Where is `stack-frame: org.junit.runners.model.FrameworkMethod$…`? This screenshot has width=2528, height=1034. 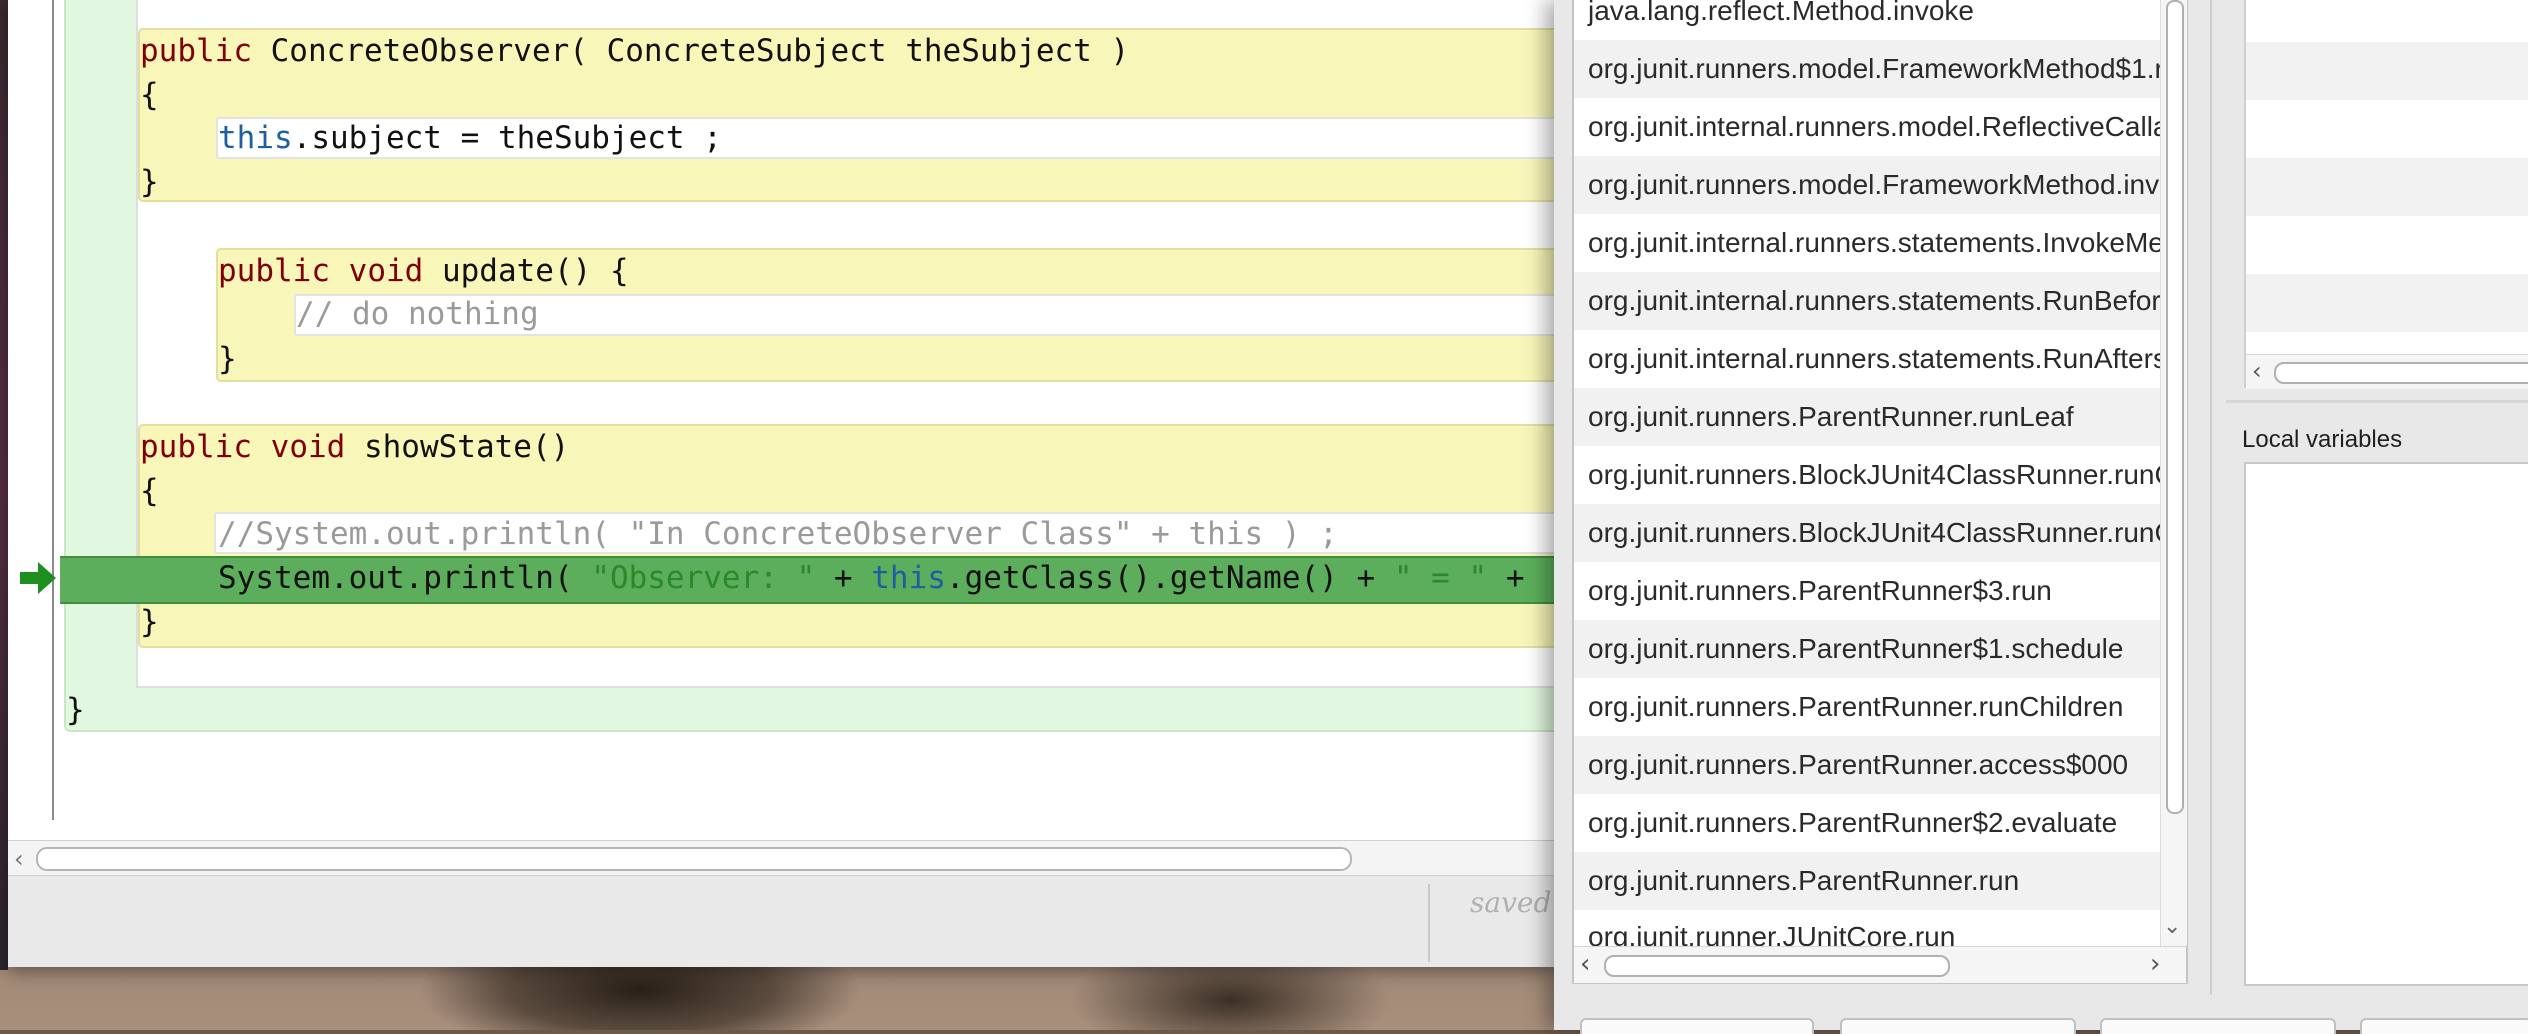 stack-frame: org.junit.runners.model.FrameworkMethod$… is located at coordinates (1867, 69).